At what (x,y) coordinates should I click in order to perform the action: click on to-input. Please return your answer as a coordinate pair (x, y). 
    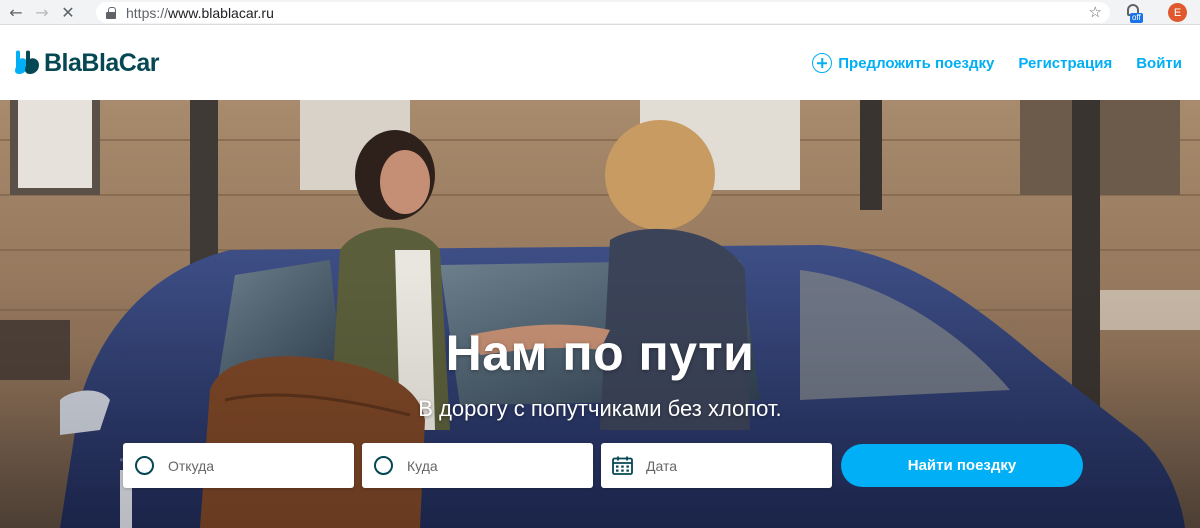
    Looking at the image, I should click on (500, 465).